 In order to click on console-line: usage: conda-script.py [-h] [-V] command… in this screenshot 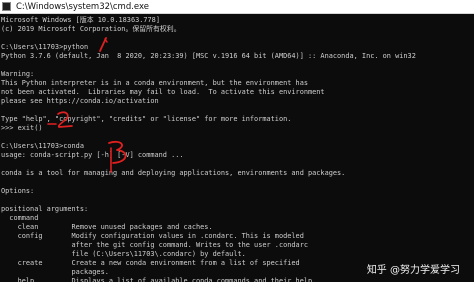, I will do `click(92, 155)`.